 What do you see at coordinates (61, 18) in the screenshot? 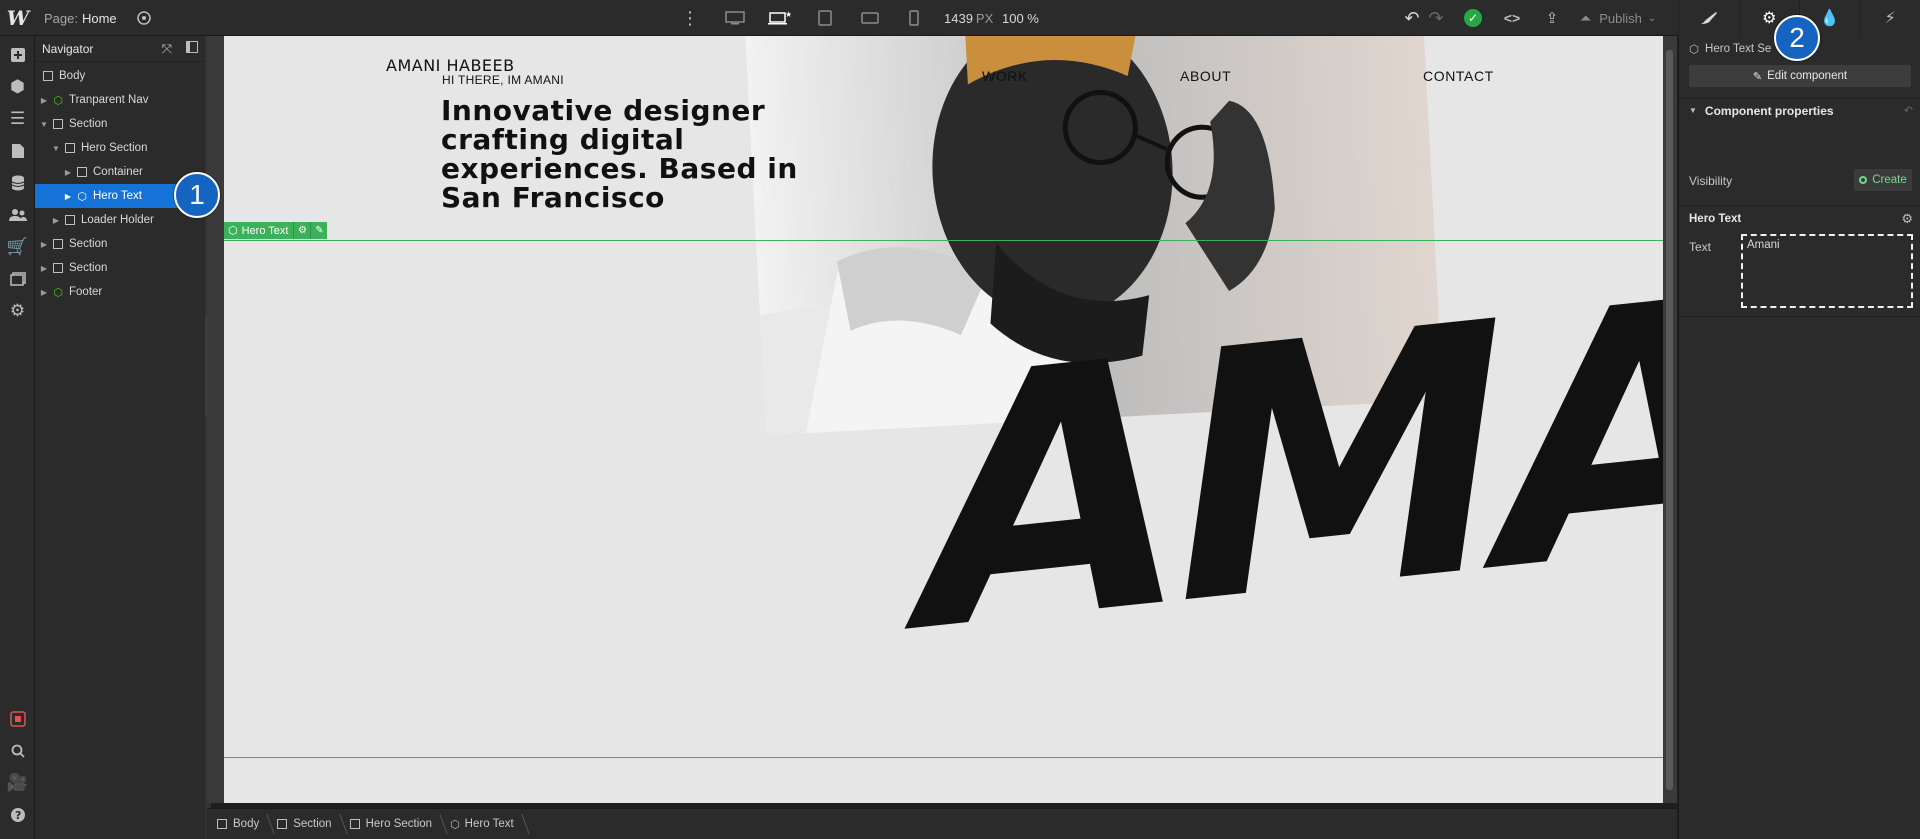
I see `page-prefix: Page:` at bounding box center [61, 18].